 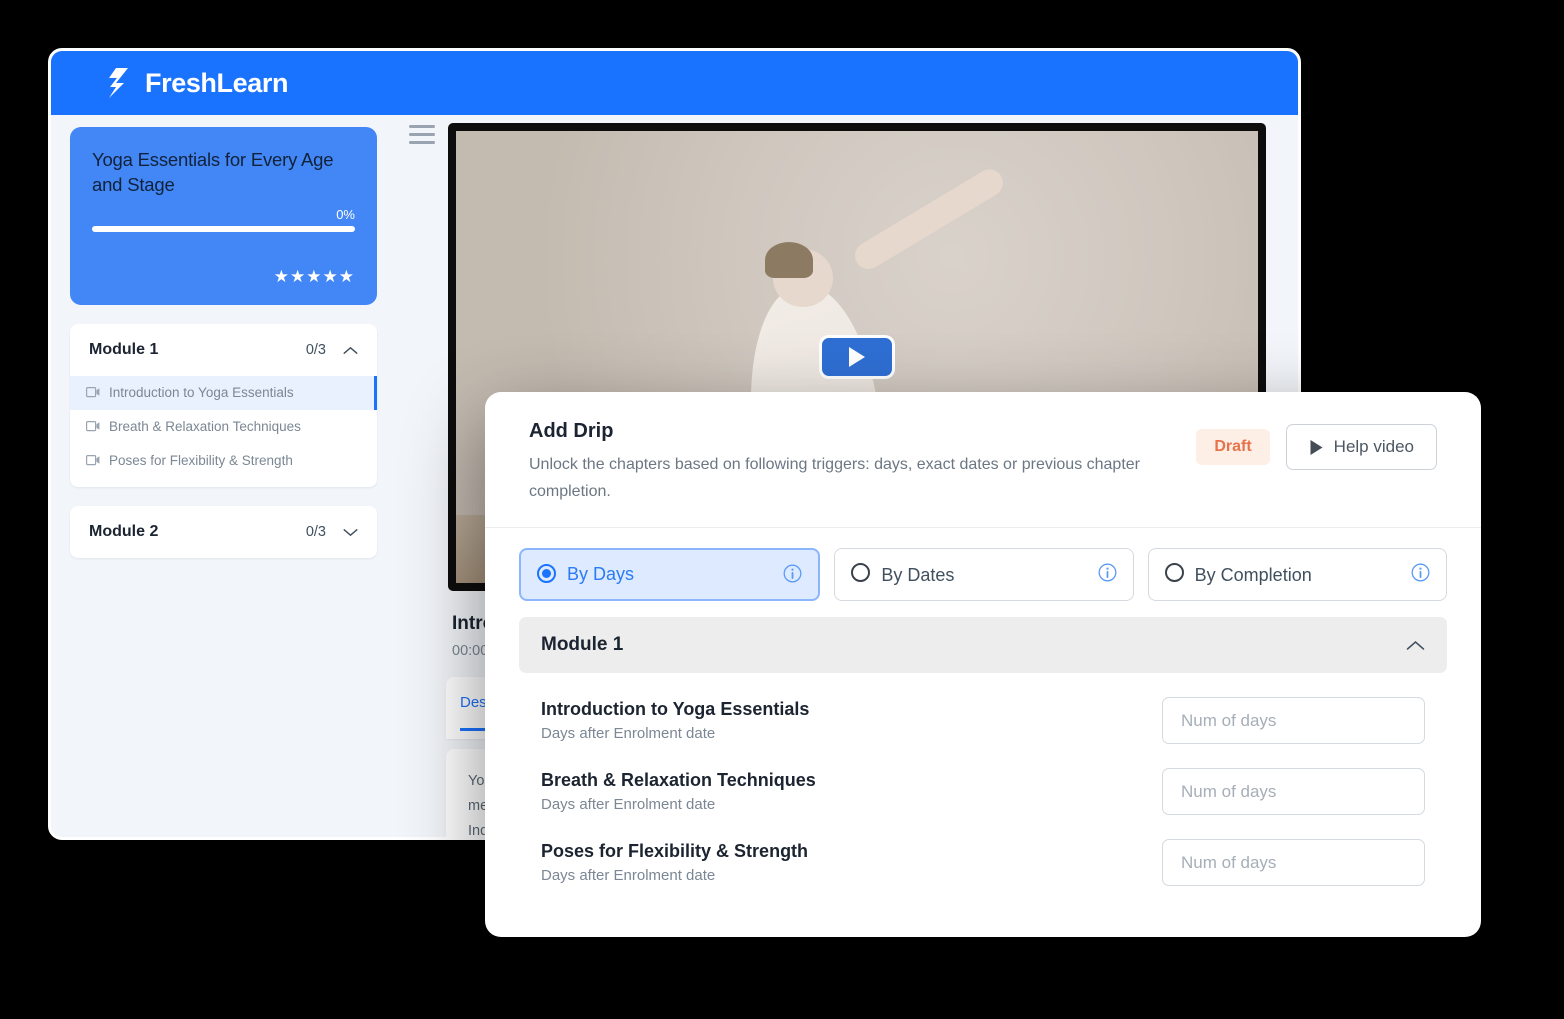 What do you see at coordinates (1373, 446) in the screenshot?
I see `help-video-label: Help video` at bounding box center [1373, 446].